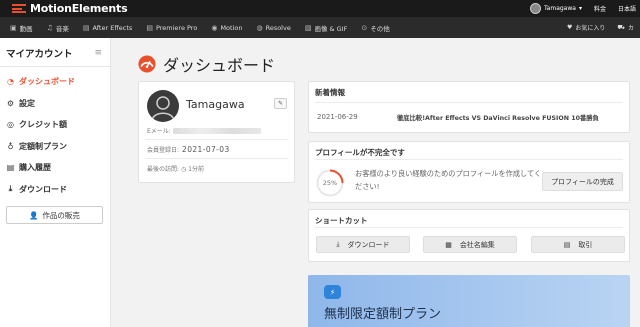  I want to click on logo: MotionElements, so click(70, 8).